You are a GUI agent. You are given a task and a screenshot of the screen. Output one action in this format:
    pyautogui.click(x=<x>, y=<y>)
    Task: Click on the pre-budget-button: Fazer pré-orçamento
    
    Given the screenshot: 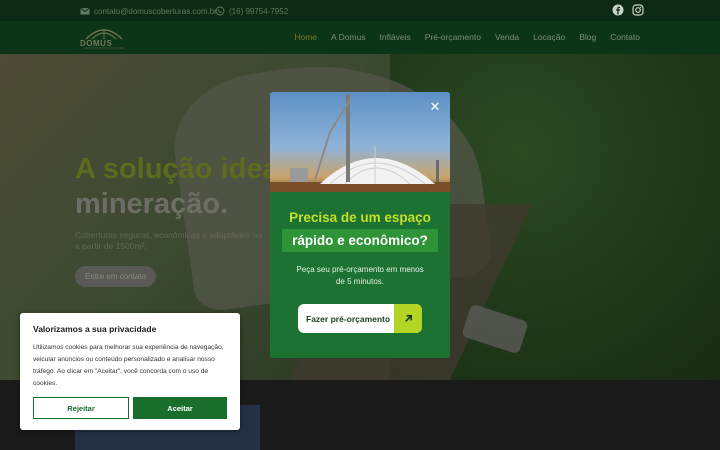 What is the action you would take?
    pyautogui.click(x=360, y=318)
    